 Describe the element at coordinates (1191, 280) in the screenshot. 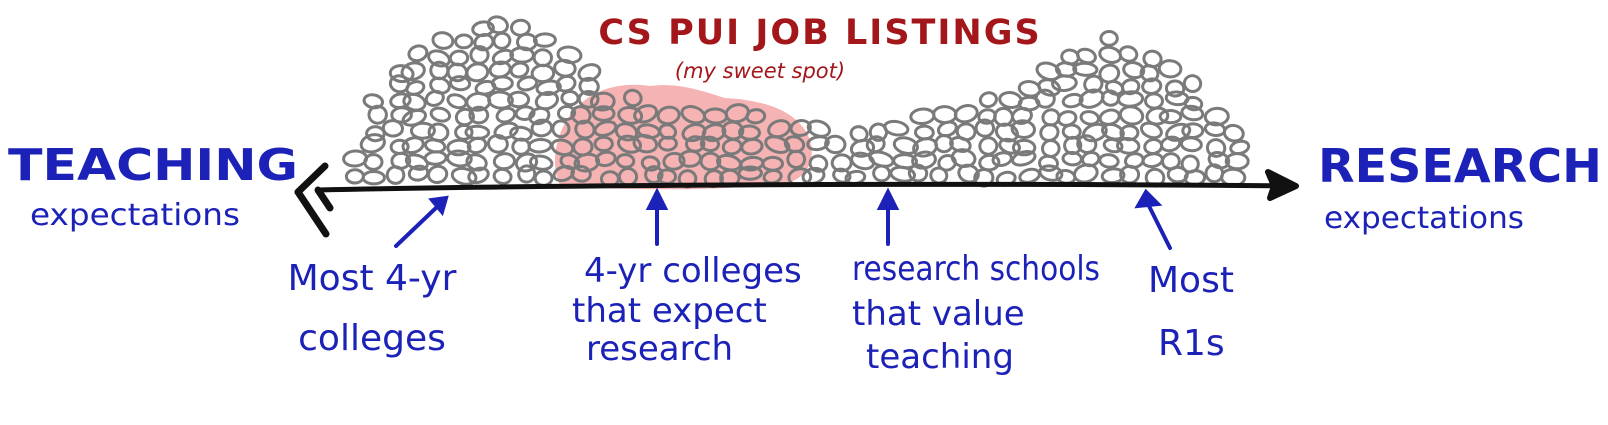

I see `annotation-line: Most` at that location.